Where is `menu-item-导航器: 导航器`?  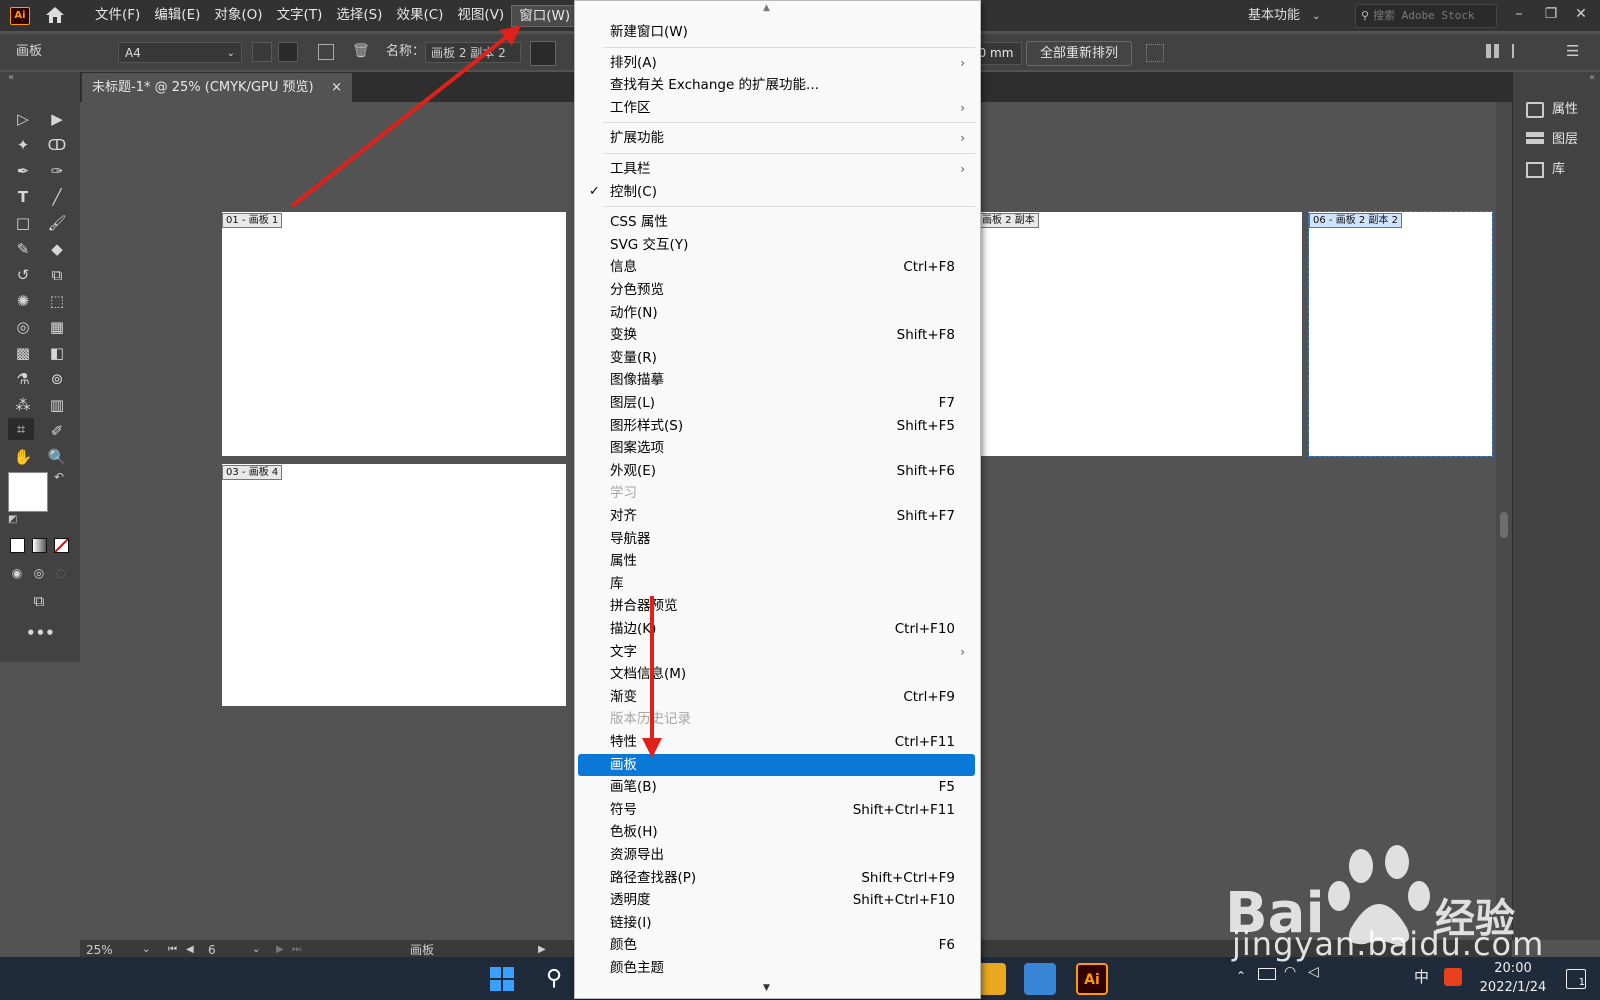 menu-item-导航器: 导航器 is located at coordinates (776, 539).